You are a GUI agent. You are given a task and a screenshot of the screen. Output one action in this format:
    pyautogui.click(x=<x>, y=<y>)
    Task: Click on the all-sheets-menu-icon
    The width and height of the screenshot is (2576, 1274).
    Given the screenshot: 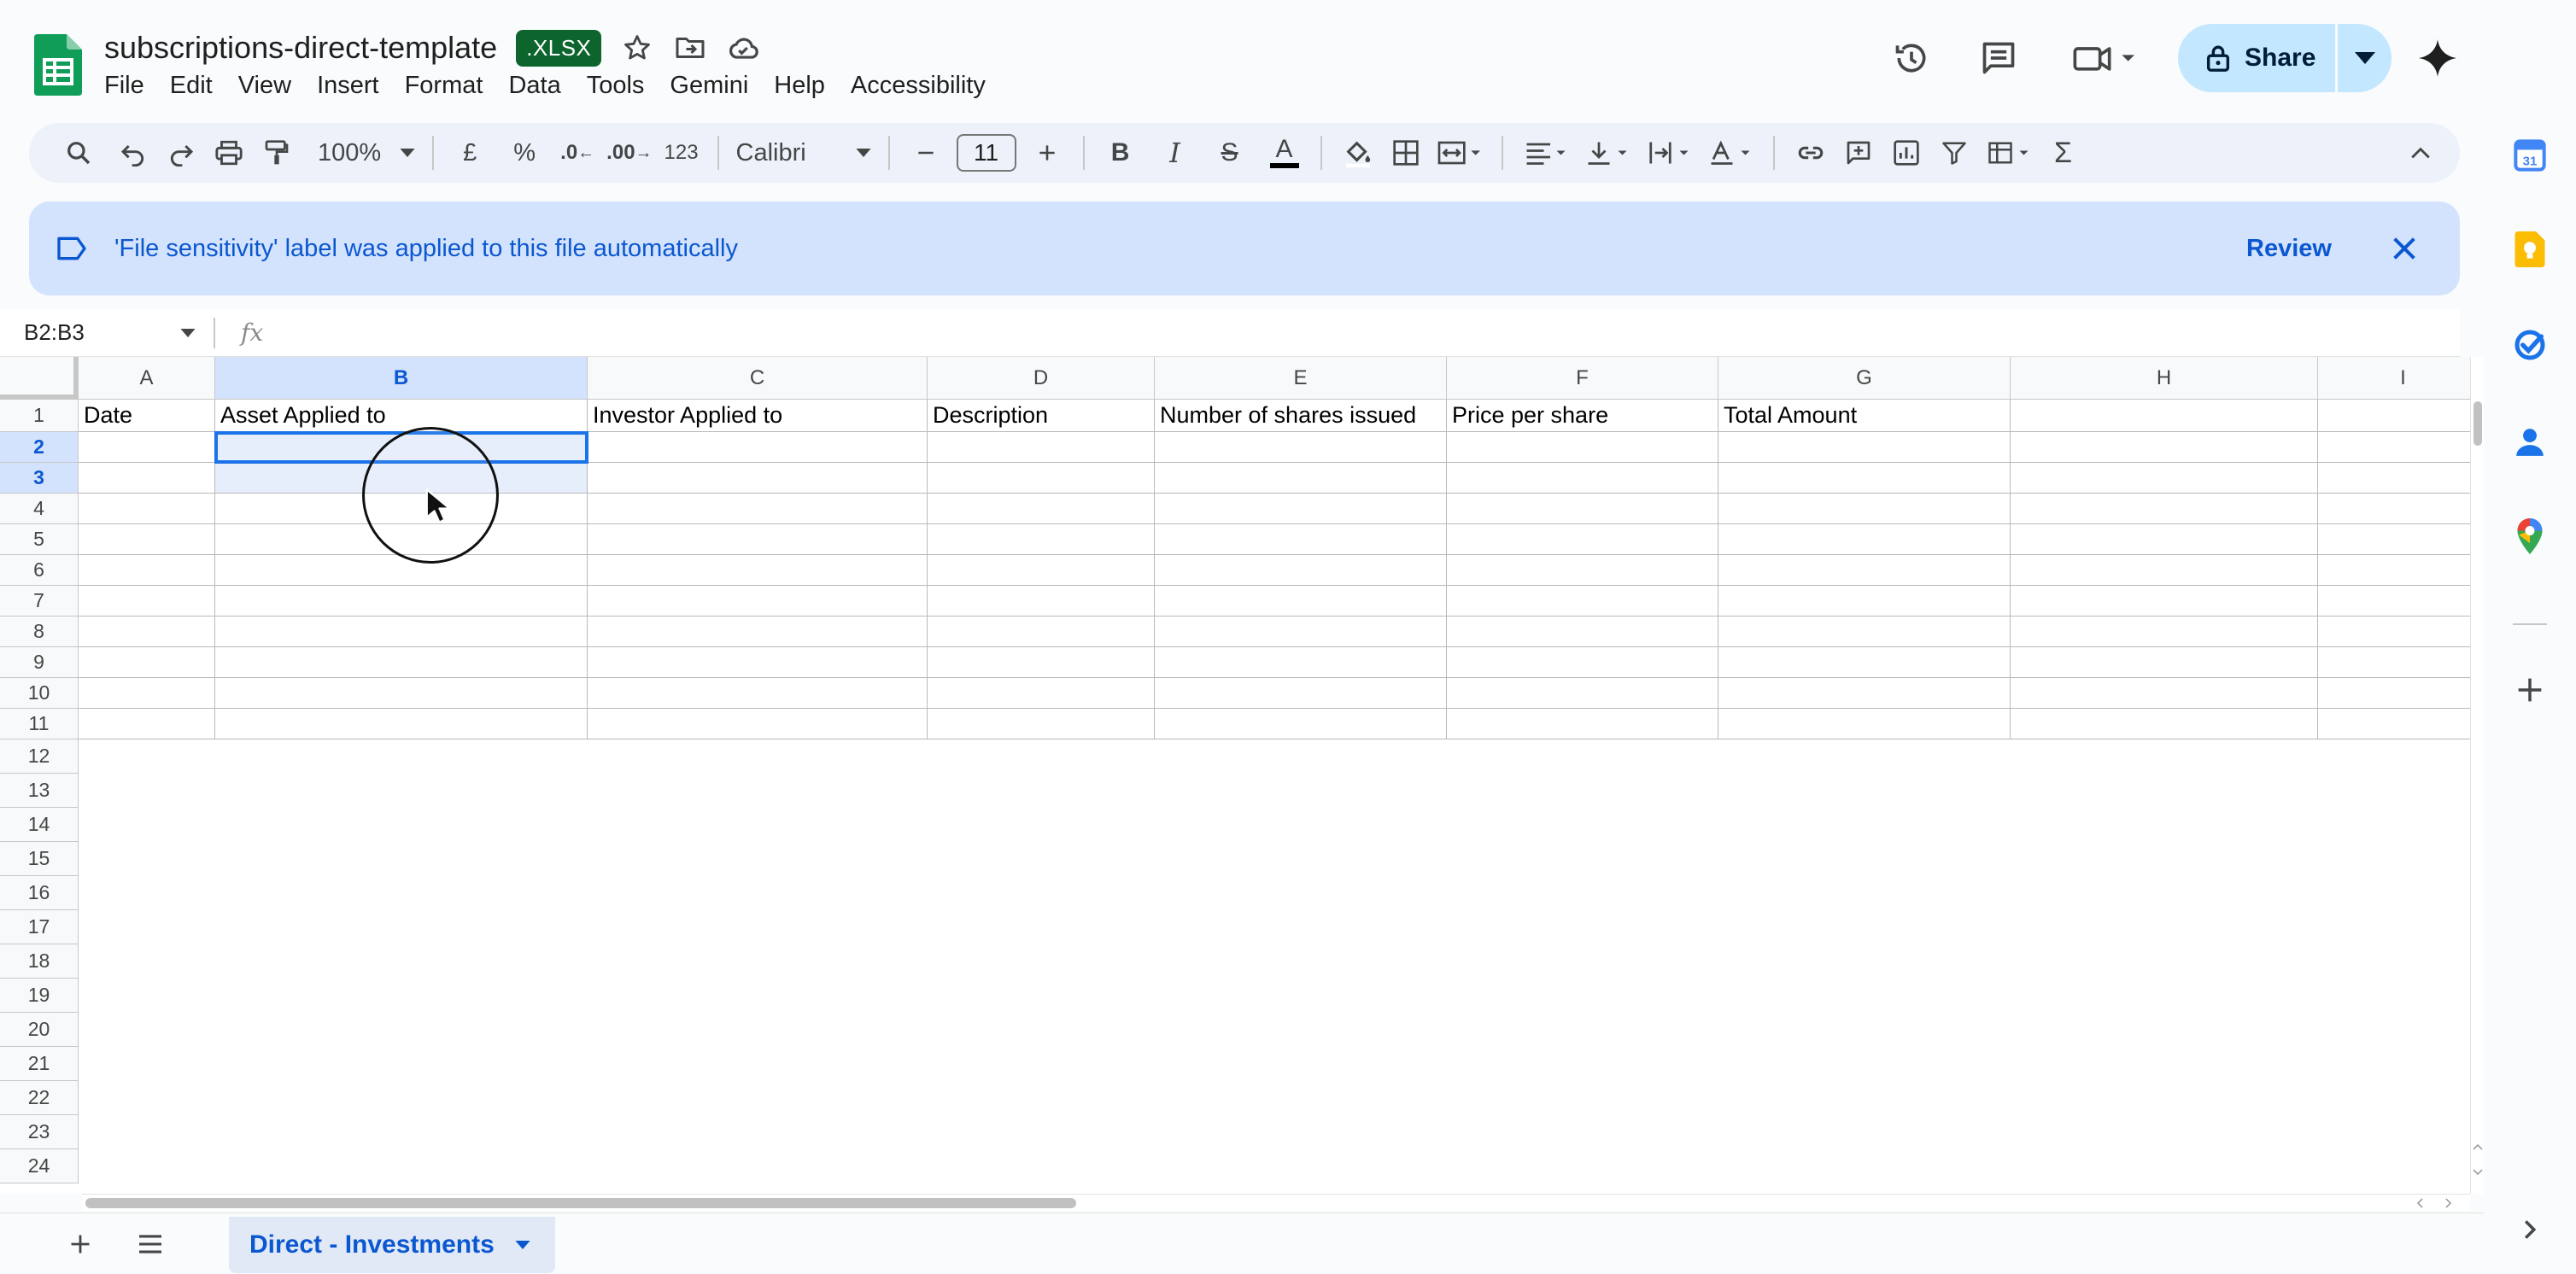 What is the action you would take?
    pyautogui.click(x=150, y=1244)
    